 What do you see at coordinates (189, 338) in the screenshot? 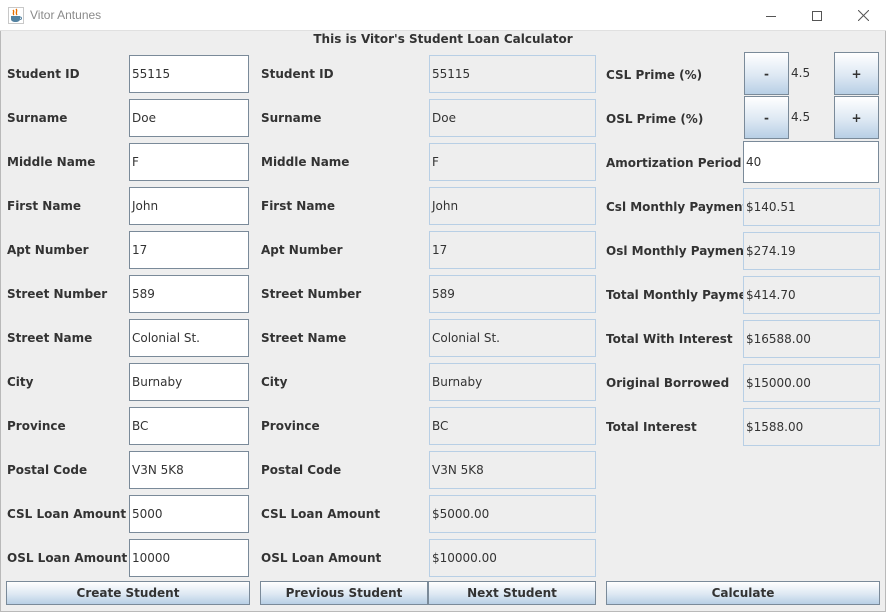
I see `input-street-name-field: Colonial St.` at bounding box center [189, 338].